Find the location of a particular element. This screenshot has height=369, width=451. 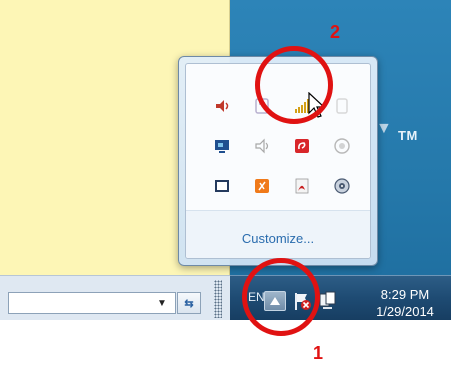

desktop-wallpaper-glyph: ▼ is located at coordinates (384, 128).